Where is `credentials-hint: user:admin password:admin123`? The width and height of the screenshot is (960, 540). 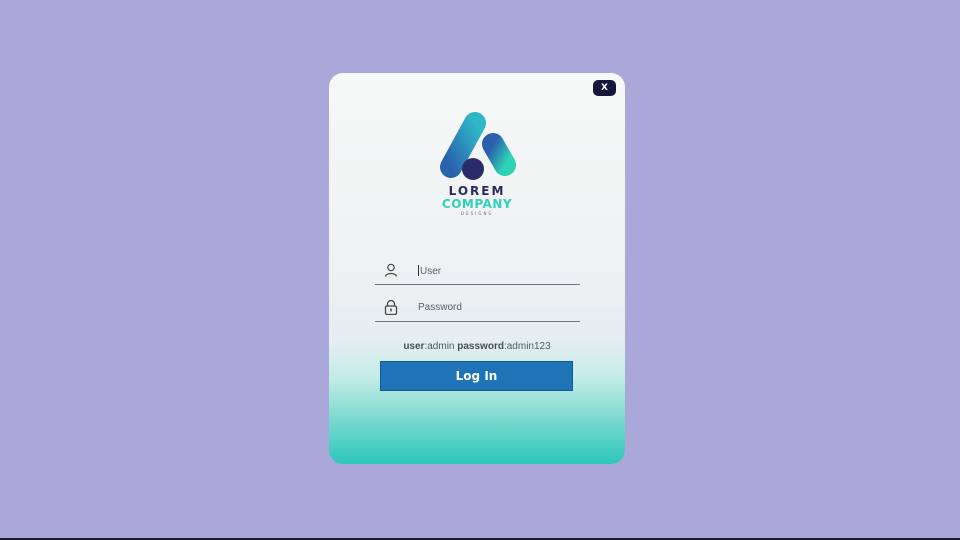 credentials-hint: user:admin password:admin123 is located at coordinates (477, 346).